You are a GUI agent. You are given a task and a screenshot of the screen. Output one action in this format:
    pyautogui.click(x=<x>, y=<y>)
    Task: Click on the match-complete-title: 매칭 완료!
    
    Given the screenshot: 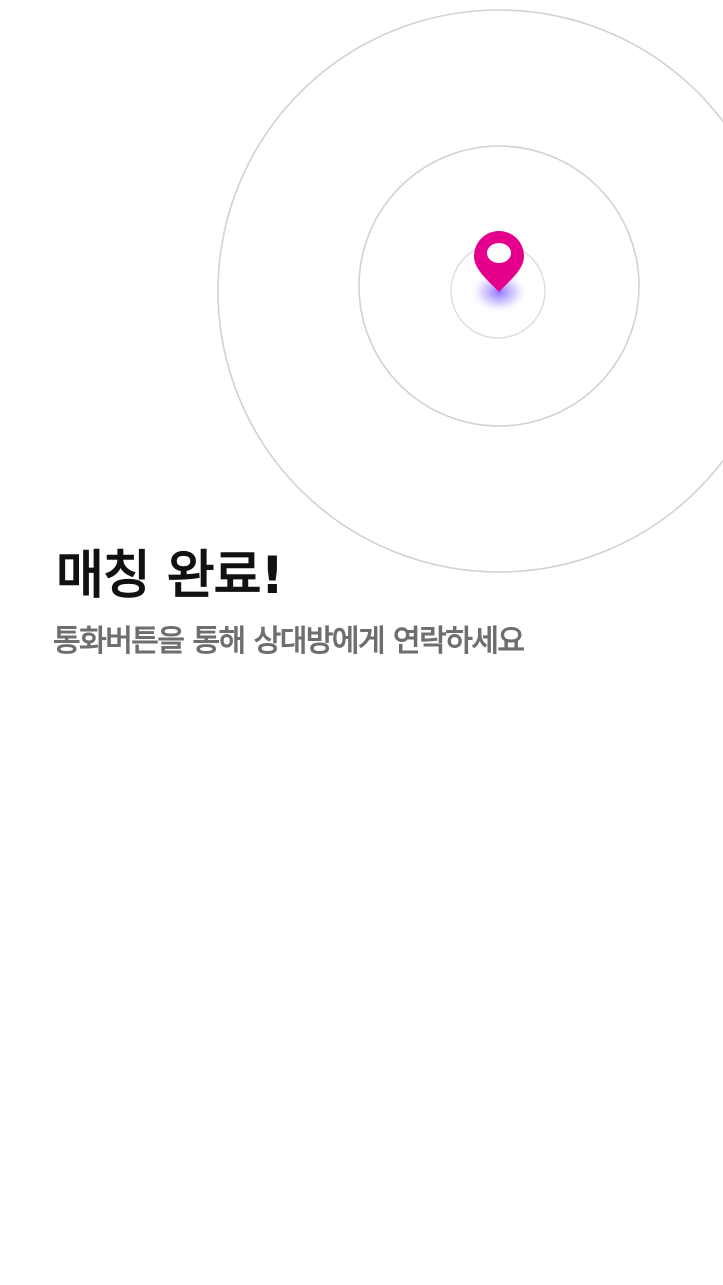 What is the action you would take?
    pyautogui.click(x=170, y=576)
    